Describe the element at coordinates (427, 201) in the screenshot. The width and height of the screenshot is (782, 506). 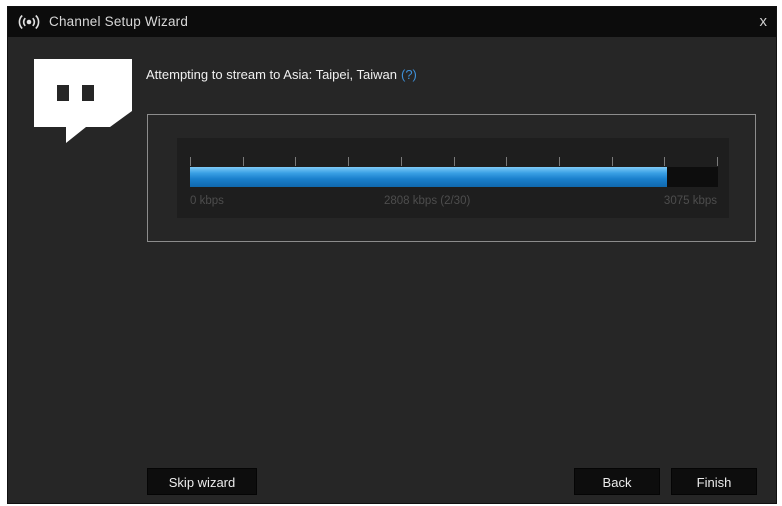
I see `current-bitrate-label: 2808 kbps (2/30)` at that location.